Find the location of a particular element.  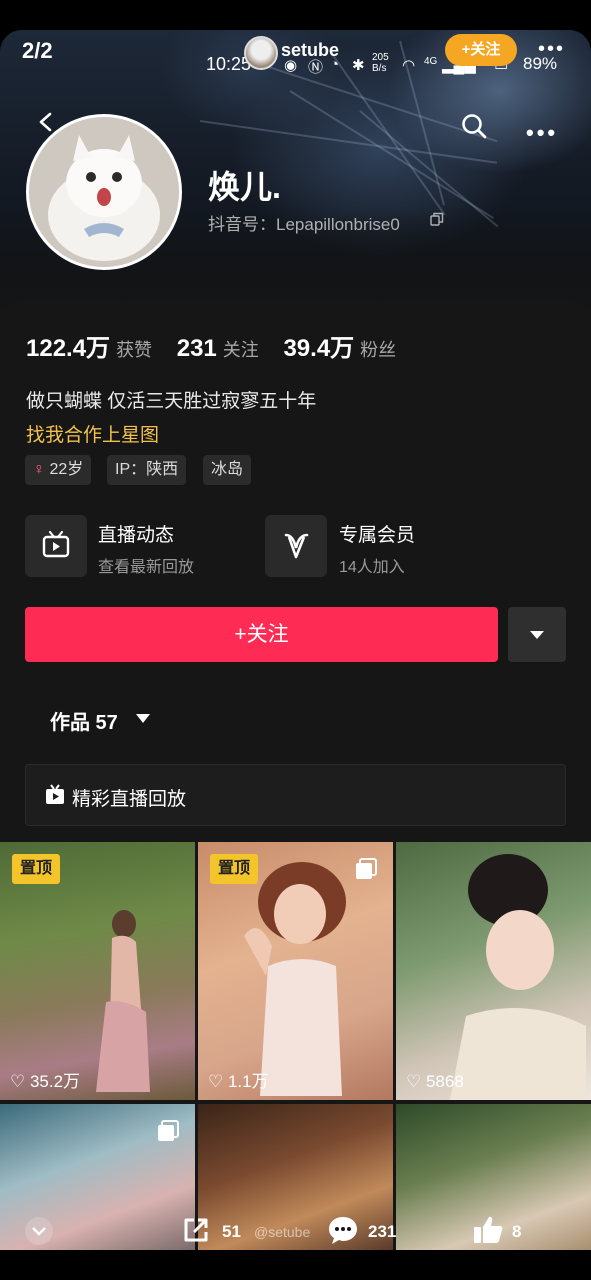

more-options-icon: ••• is located at coordinates (542, 133).